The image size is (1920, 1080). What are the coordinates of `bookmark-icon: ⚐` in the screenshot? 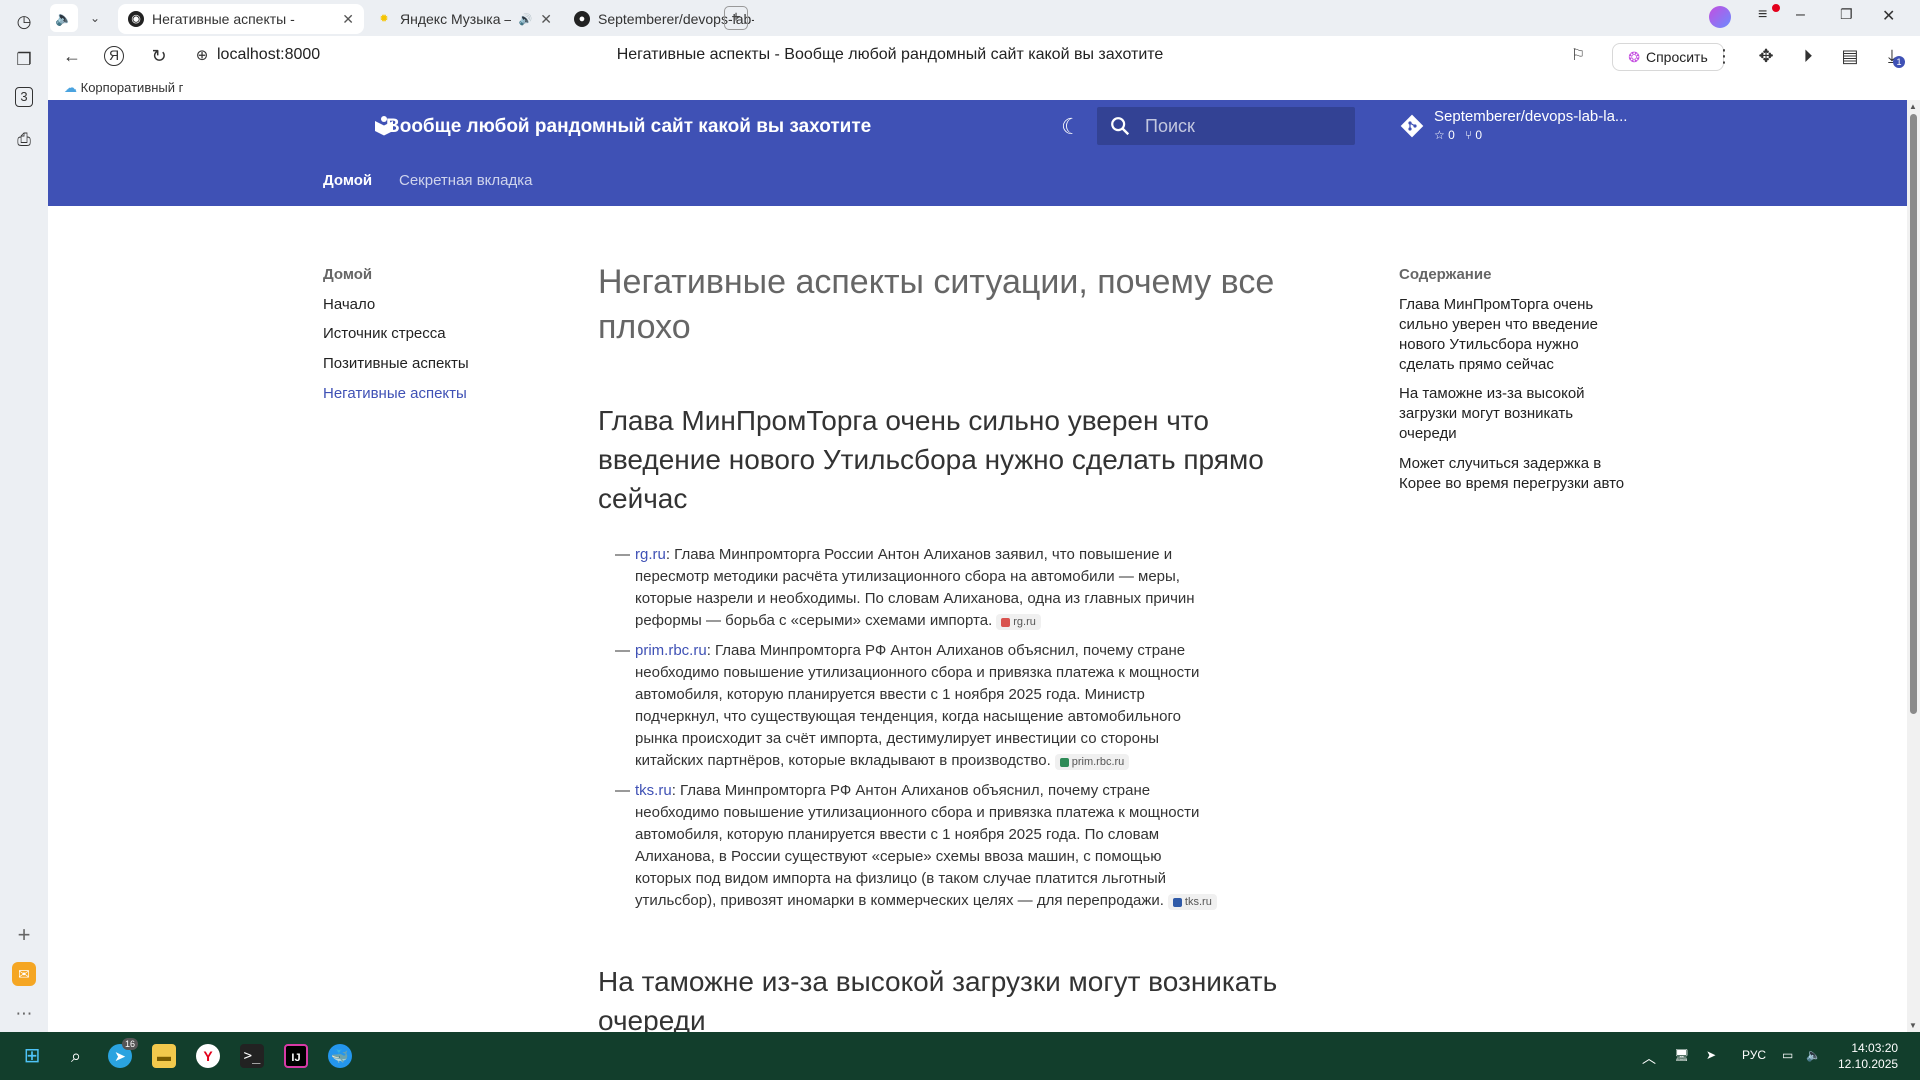 It's located at (1578, 56).